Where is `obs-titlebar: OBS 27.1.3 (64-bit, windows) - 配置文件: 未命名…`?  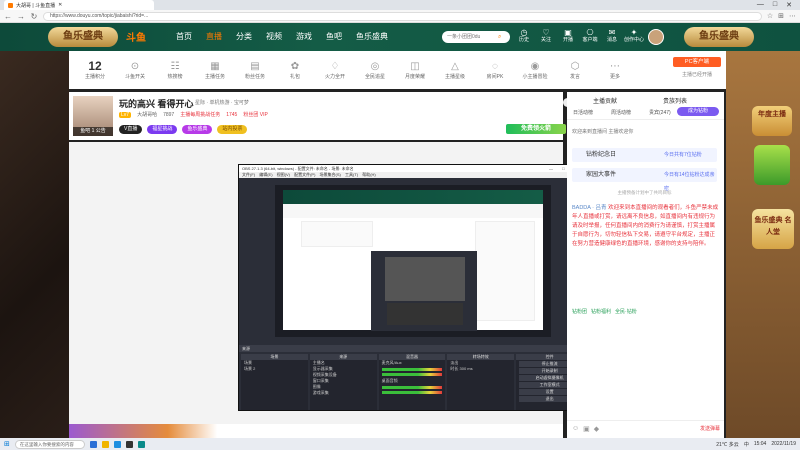 obs-titlebar: OBS 27.1.3 (64-bit, windows) - 配置文件: 未命名… is located at coordinates (412, 168).